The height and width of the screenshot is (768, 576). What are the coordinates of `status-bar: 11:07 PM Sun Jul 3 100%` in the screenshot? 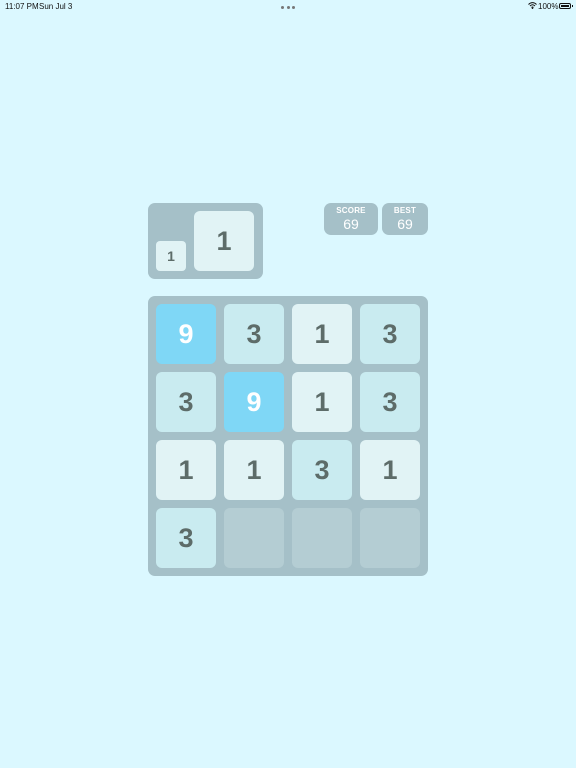 It's located at (288, 7).